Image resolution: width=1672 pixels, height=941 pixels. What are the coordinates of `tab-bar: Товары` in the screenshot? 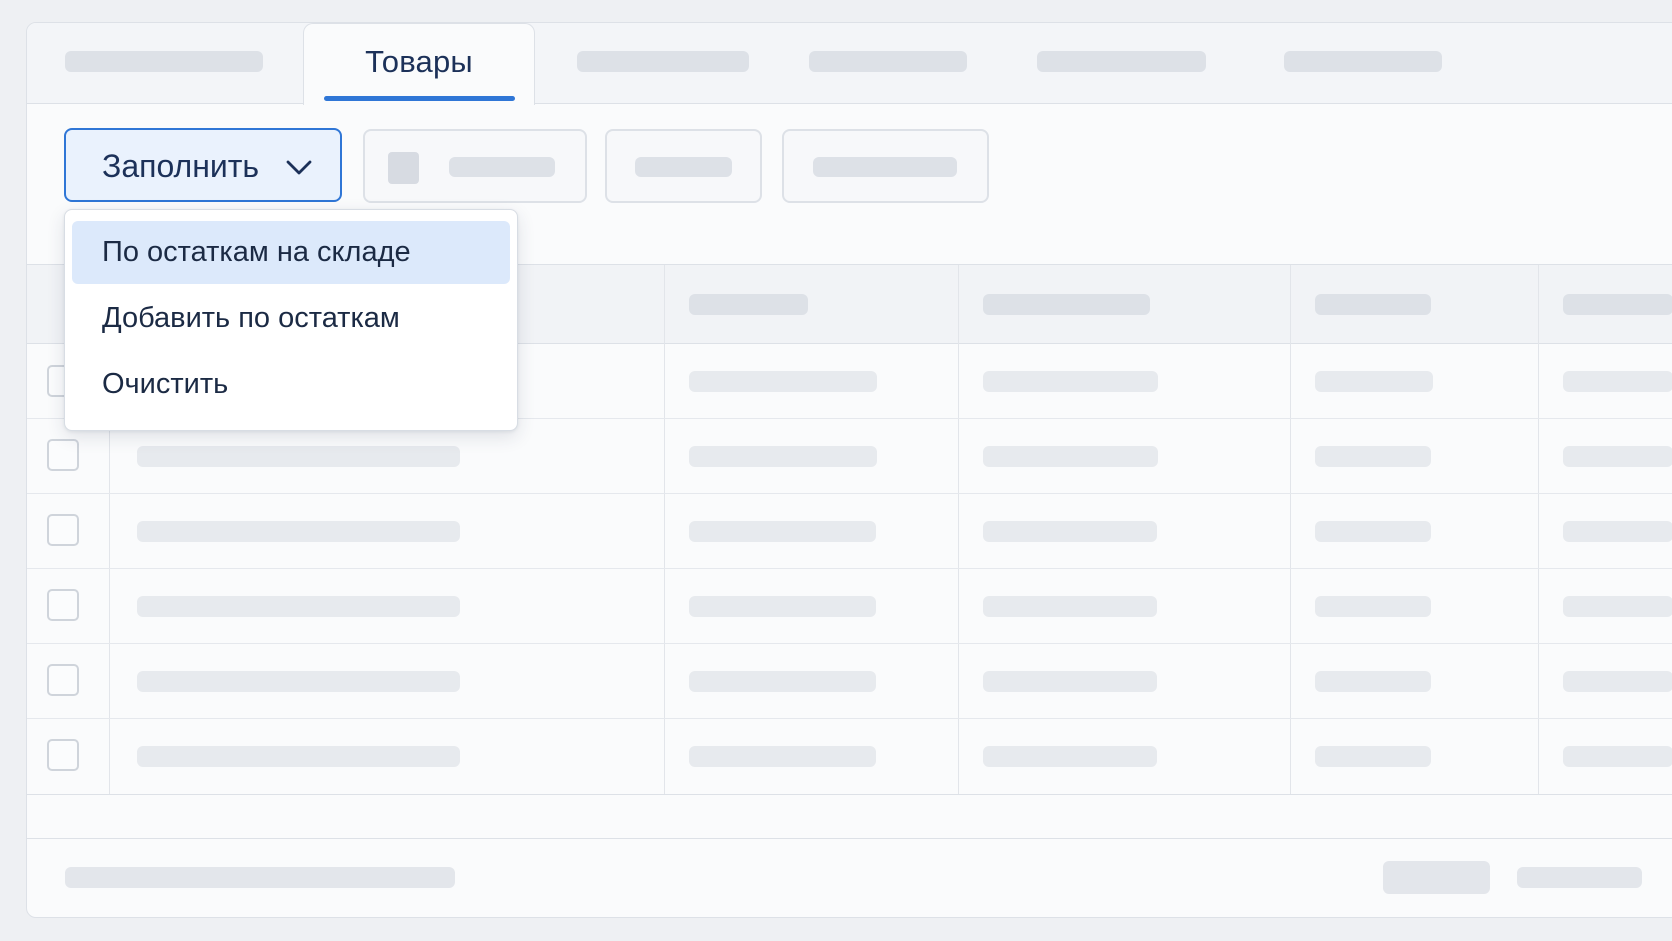 It's located at (849, 64).